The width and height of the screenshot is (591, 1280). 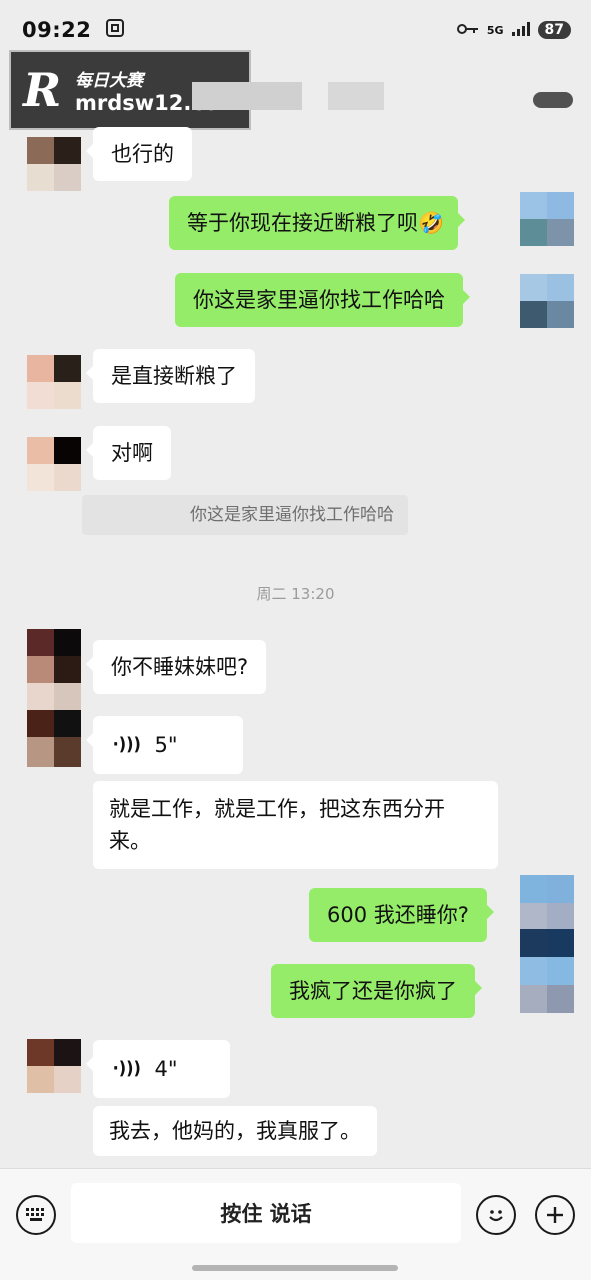 What do you see at coordinates (57, 30) in the screenshot?
I see `status-time: 09:22` at bounding box center [57, 30].